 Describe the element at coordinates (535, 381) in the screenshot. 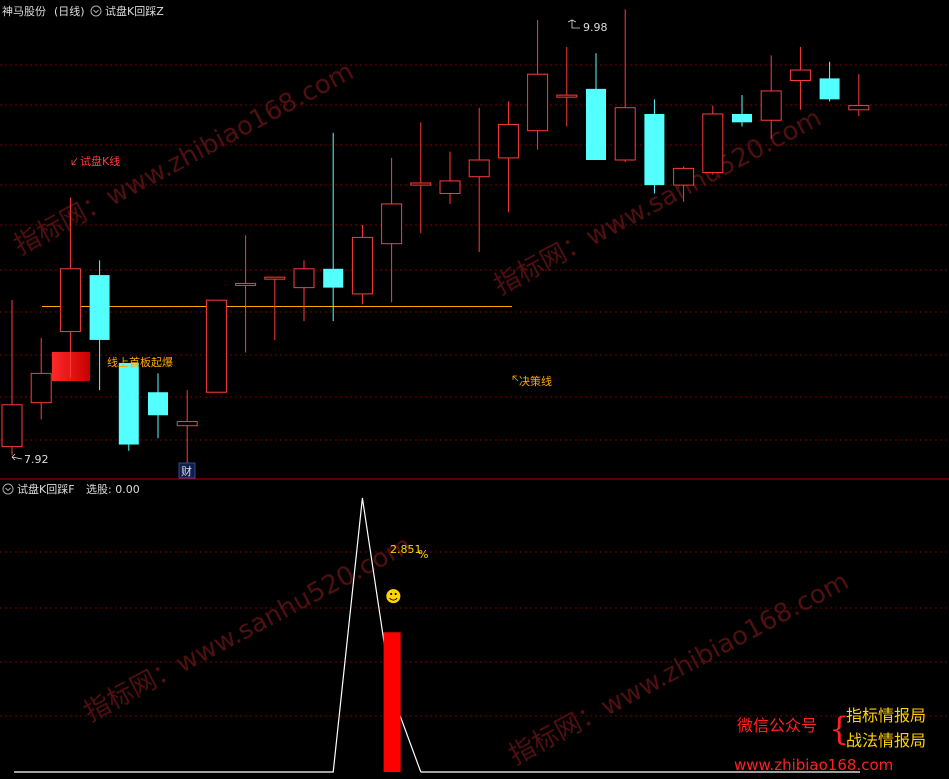

I see `decision-line-label: 决策线` at that location.